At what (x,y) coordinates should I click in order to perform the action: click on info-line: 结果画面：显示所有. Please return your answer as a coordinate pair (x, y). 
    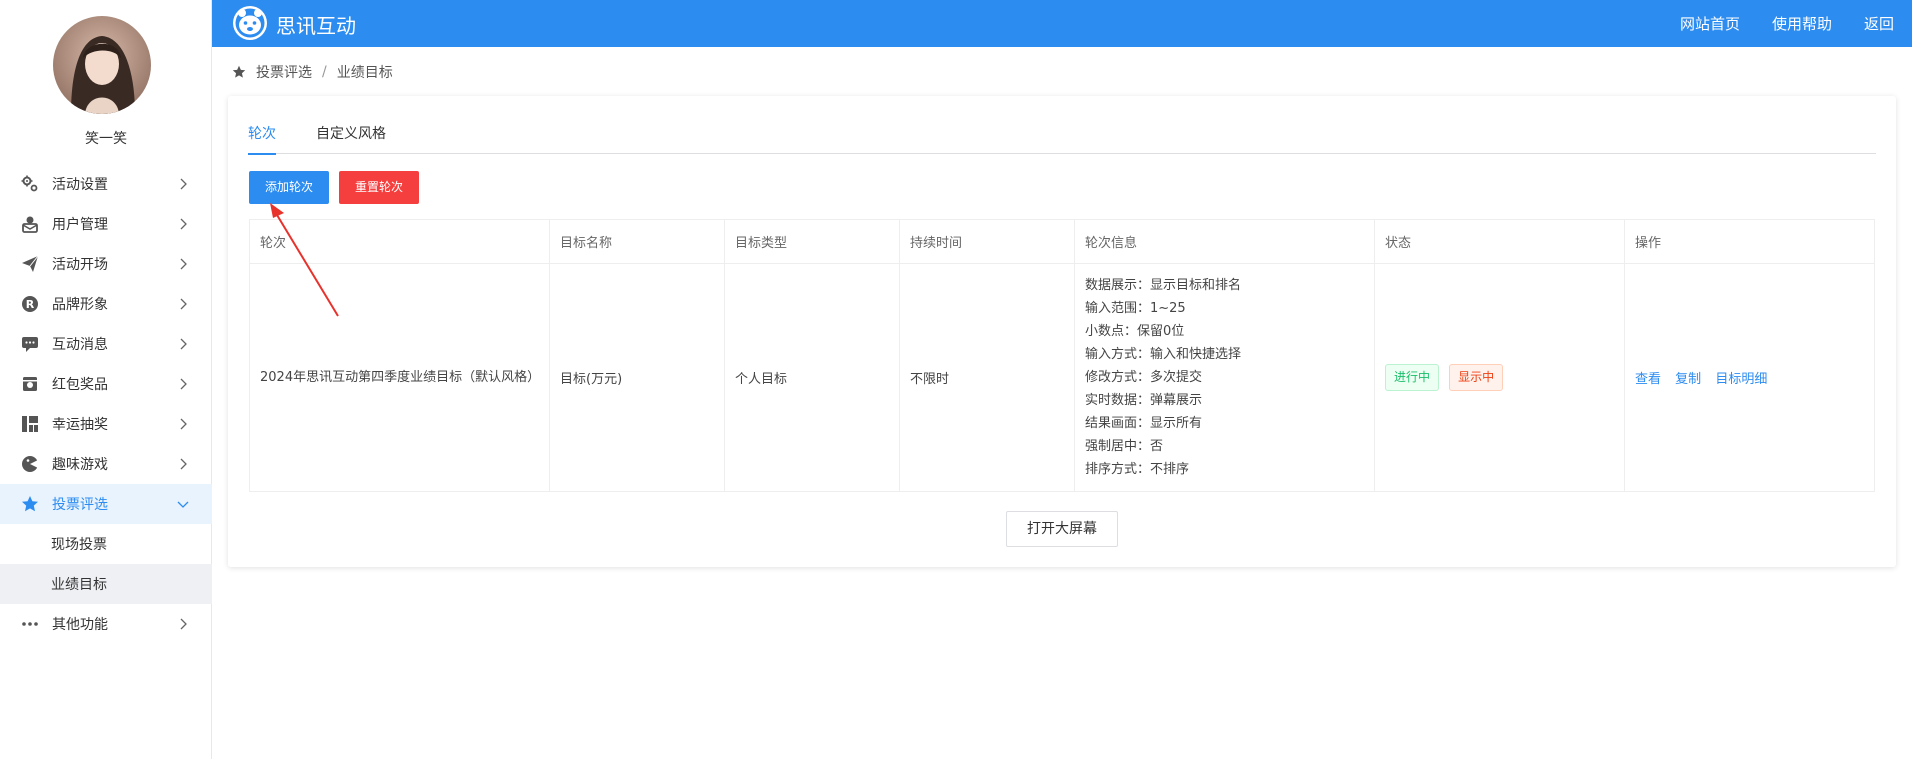
    Looking at the image, I should click on (1144, 423).